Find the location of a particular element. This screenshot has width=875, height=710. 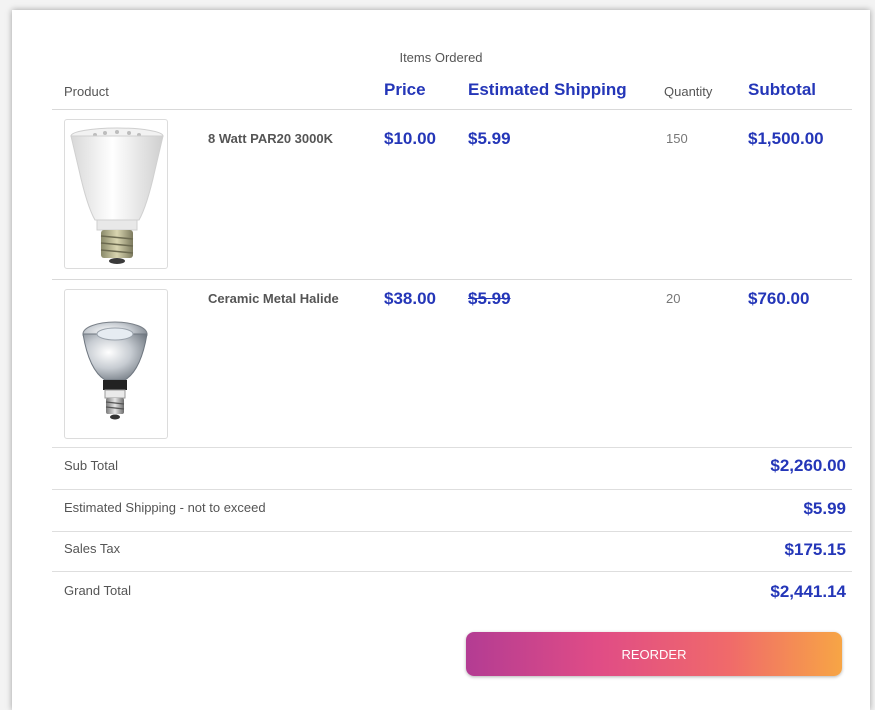

grand-total-label: Grand Total is located at coordinates (97, 590).